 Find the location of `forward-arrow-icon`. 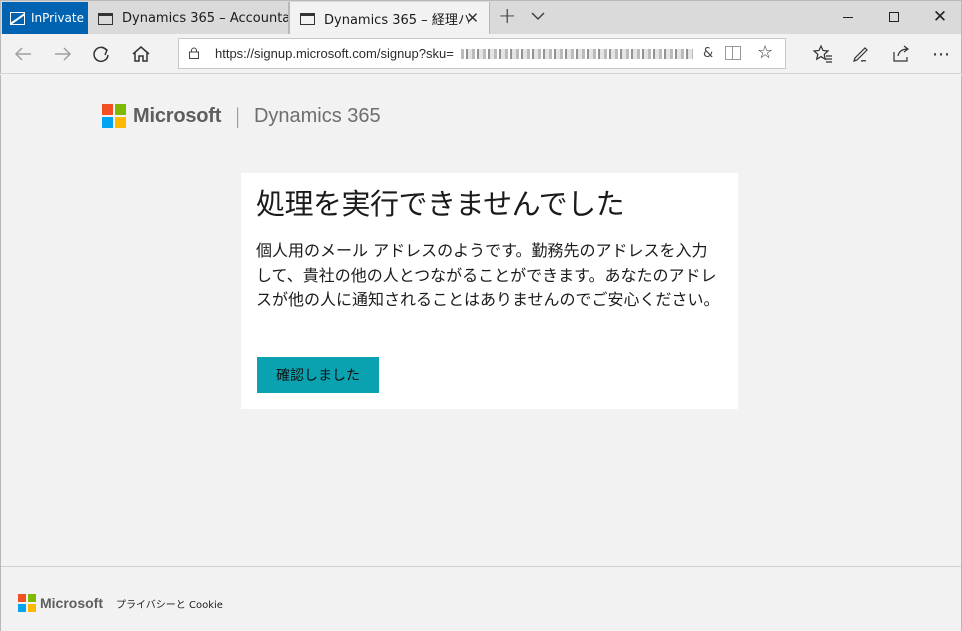

forward-arrow-icon is located at coordinates (63, 54).